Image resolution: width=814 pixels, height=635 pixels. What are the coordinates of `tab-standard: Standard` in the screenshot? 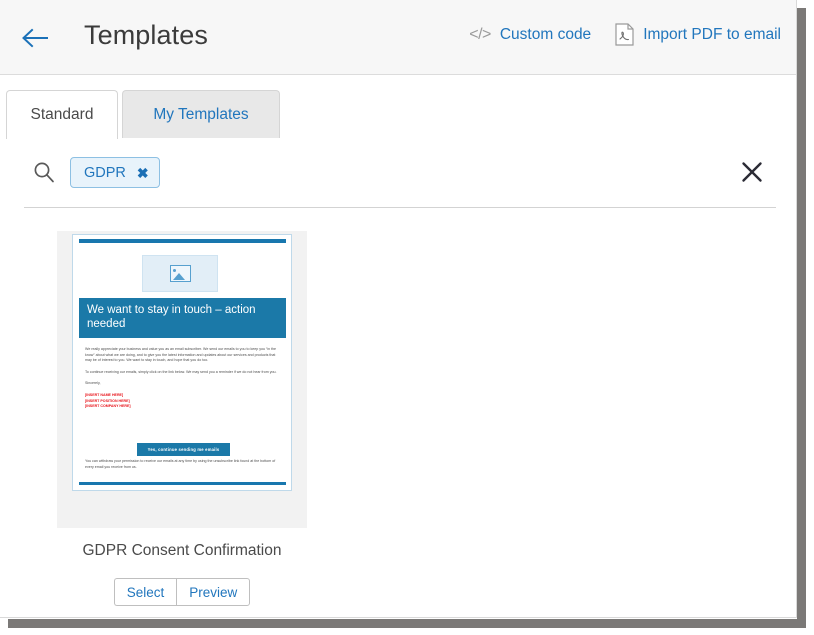 It's located at (62, 114).